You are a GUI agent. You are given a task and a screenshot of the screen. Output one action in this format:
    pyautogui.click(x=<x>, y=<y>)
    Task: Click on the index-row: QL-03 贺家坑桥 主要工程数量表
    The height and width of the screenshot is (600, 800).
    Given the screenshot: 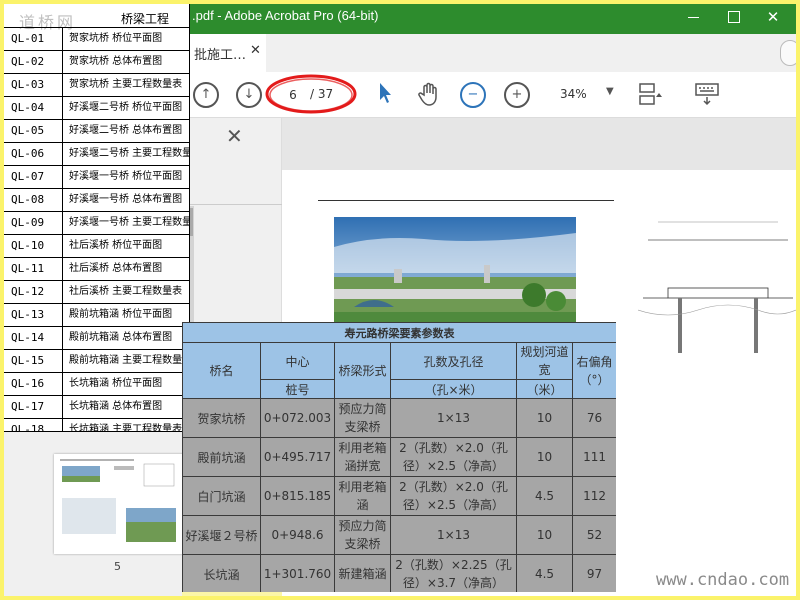 What is the action you would take?
    pyautogui.click(x=95, y=84)
    